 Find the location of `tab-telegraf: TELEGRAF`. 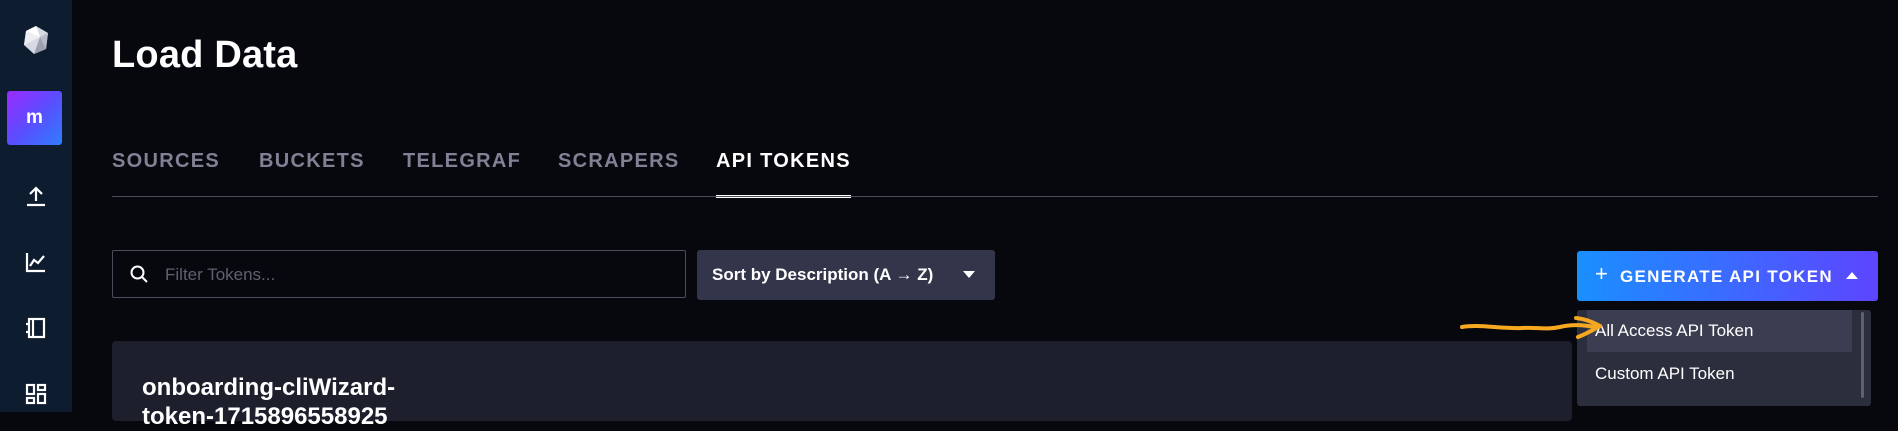

tab-telegraf: TELEGRAF is located at coordinates (462, 161).